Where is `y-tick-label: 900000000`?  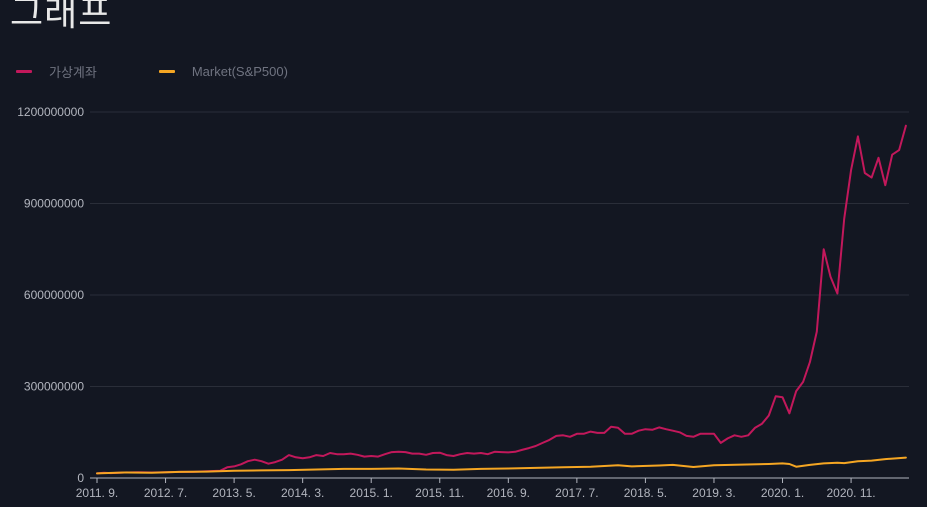 y-tick-label: 900000000 is located at coordinates (54, 204).